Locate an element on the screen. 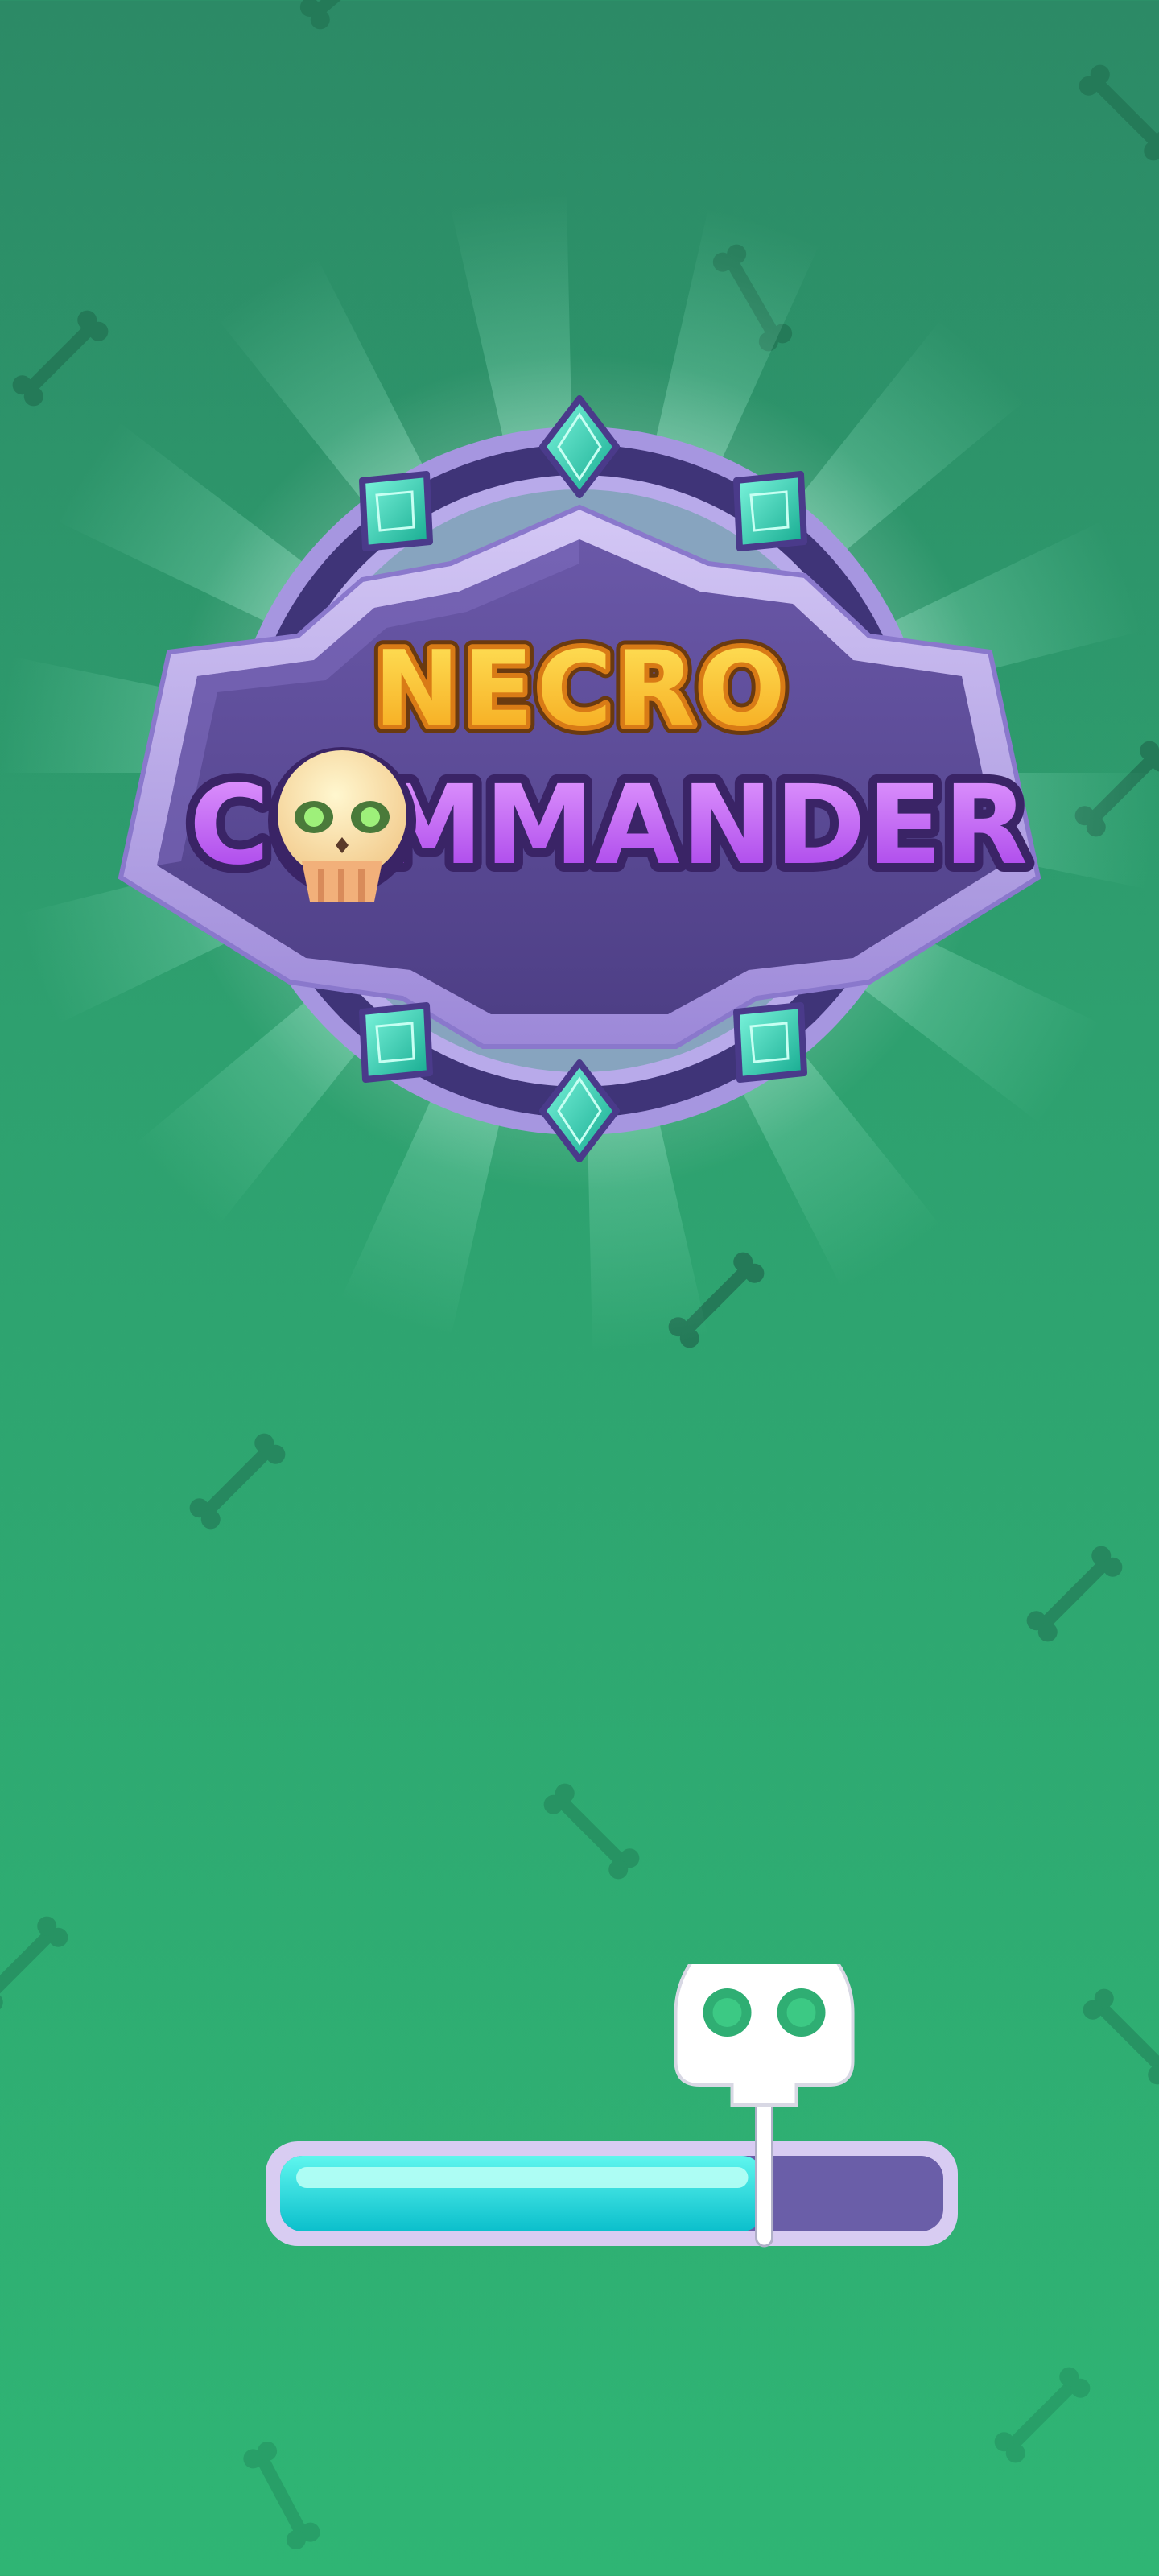 The image size is (1159, 2576). title-line-2-end: MMANDER is located at coordinates (701, 826).